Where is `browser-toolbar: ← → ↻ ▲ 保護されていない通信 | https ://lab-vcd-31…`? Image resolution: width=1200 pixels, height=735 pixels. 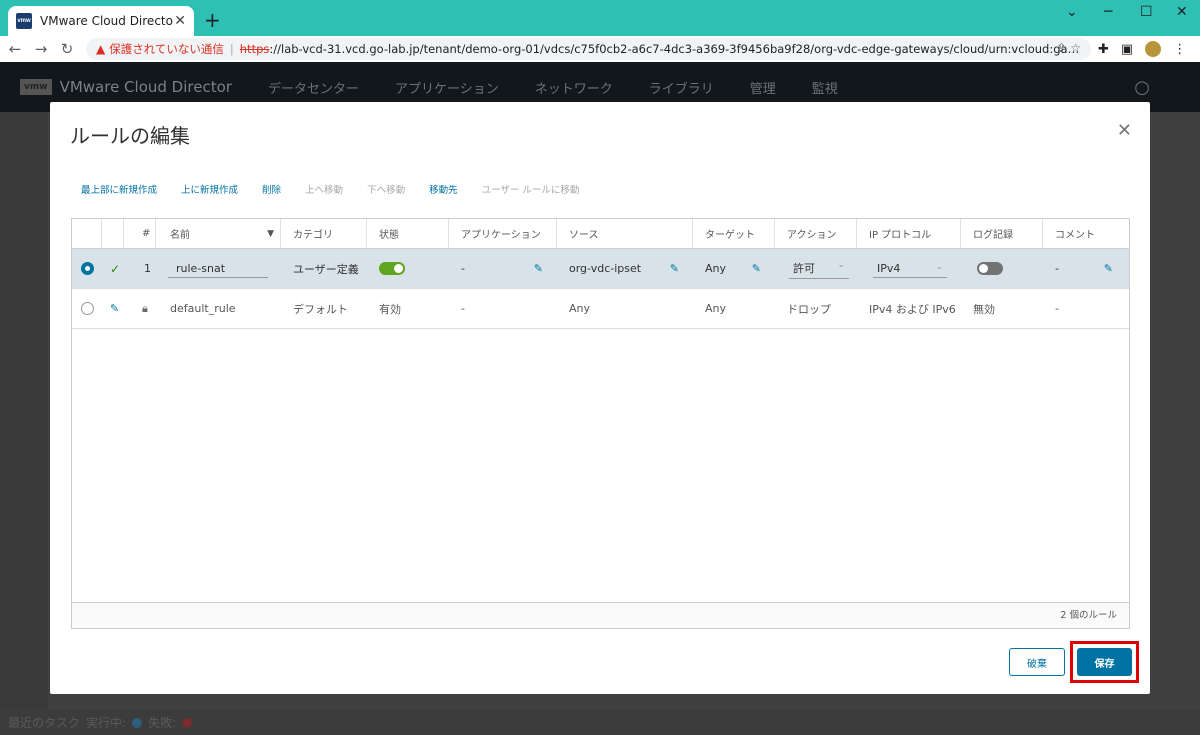
browser-toolbar: ← → ↻ ▲ 保護されていない通信 | https ://lab-vcd-31… is located at coordinates (600, 49).